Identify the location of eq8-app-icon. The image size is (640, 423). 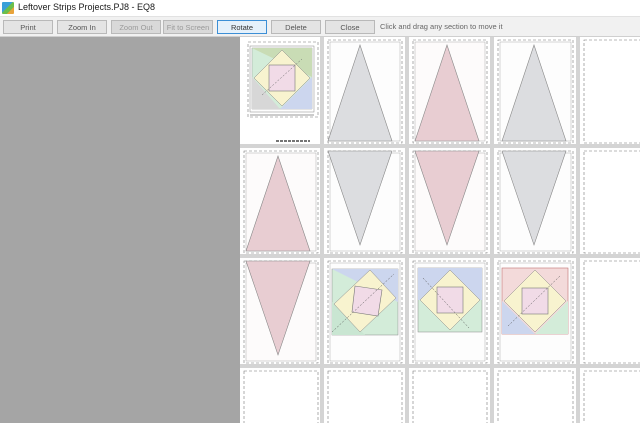
(8, 8).